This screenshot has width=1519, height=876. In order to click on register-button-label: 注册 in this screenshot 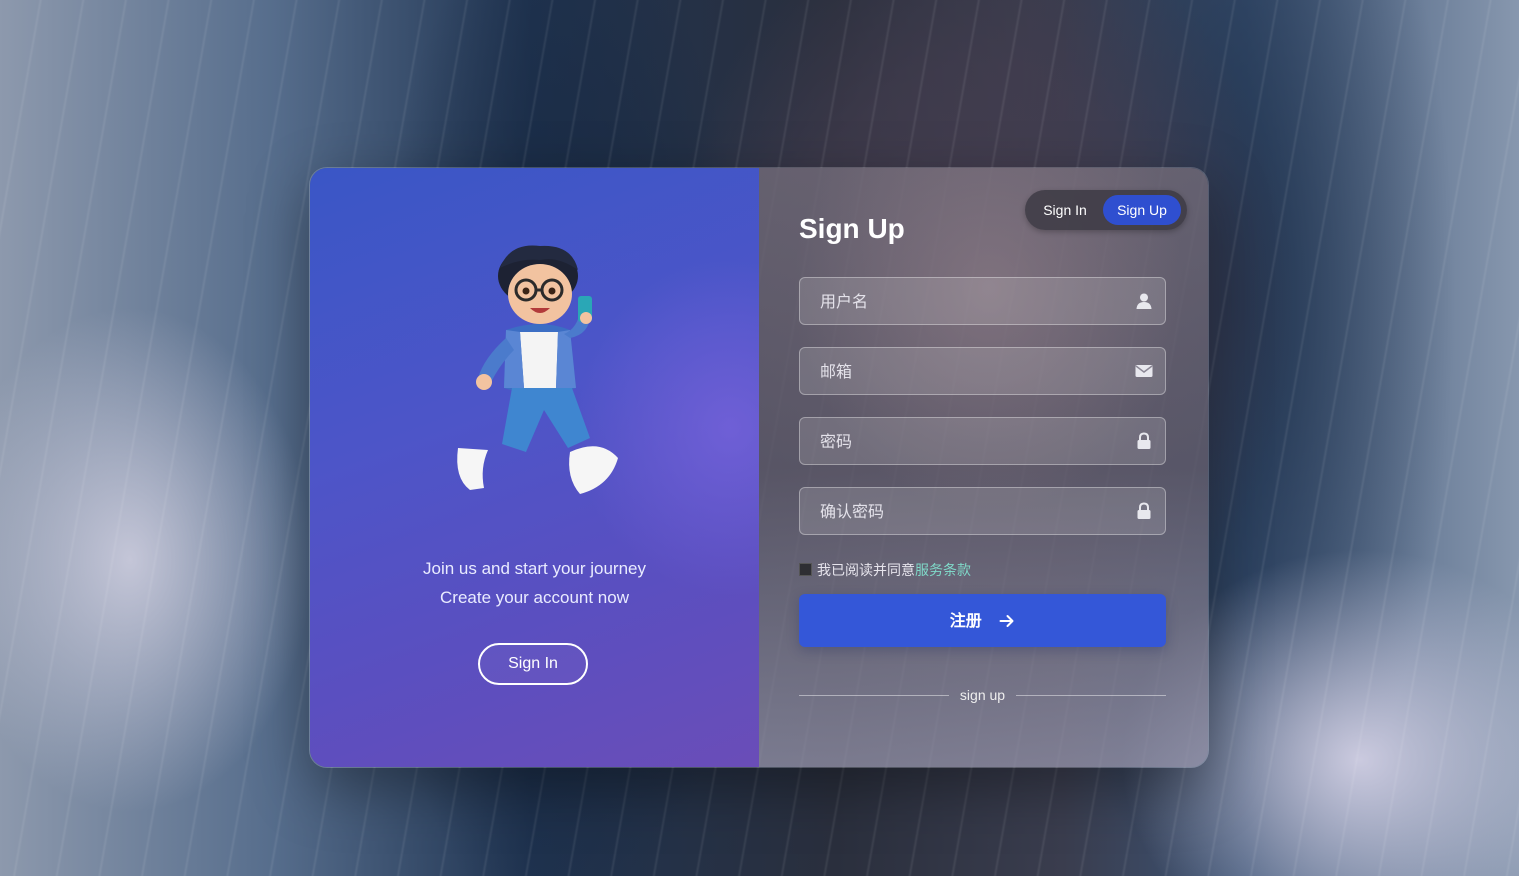, I will do `click(965, 620)`.